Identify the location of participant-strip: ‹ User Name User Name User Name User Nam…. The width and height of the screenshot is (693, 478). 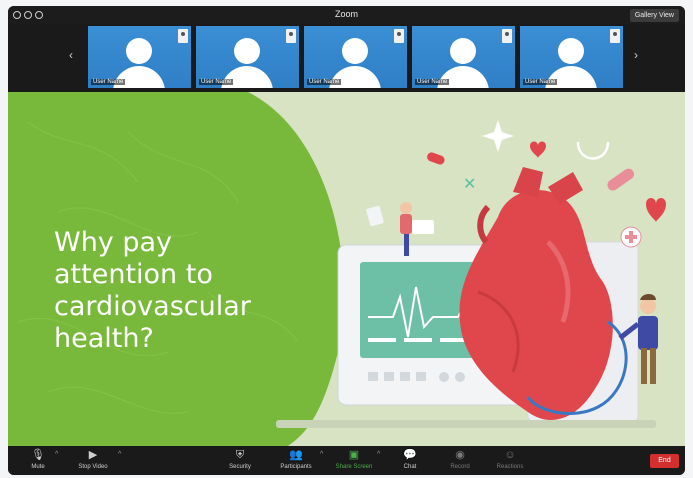
(346, 58).